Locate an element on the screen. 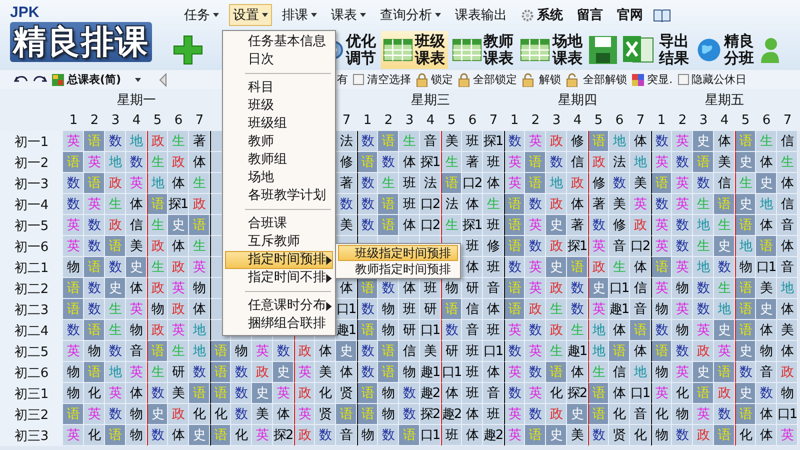 The width and height of the screenshot is (800, 450). timetable-cell: 趣2 is located at coordinates (451, 414).